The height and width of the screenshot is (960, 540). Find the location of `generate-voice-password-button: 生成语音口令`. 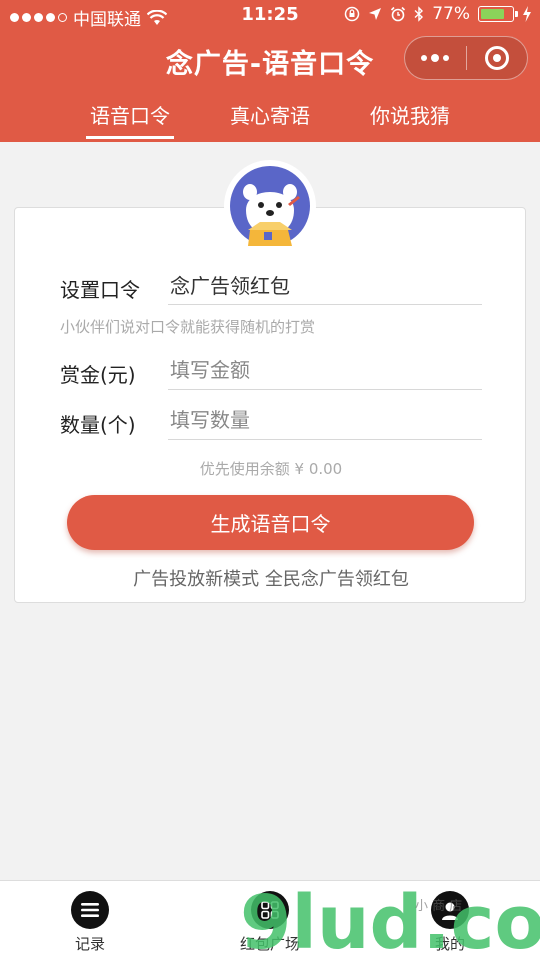

generate-voice-password-button: 生成语音口令 is located at coordinates (270, 522).